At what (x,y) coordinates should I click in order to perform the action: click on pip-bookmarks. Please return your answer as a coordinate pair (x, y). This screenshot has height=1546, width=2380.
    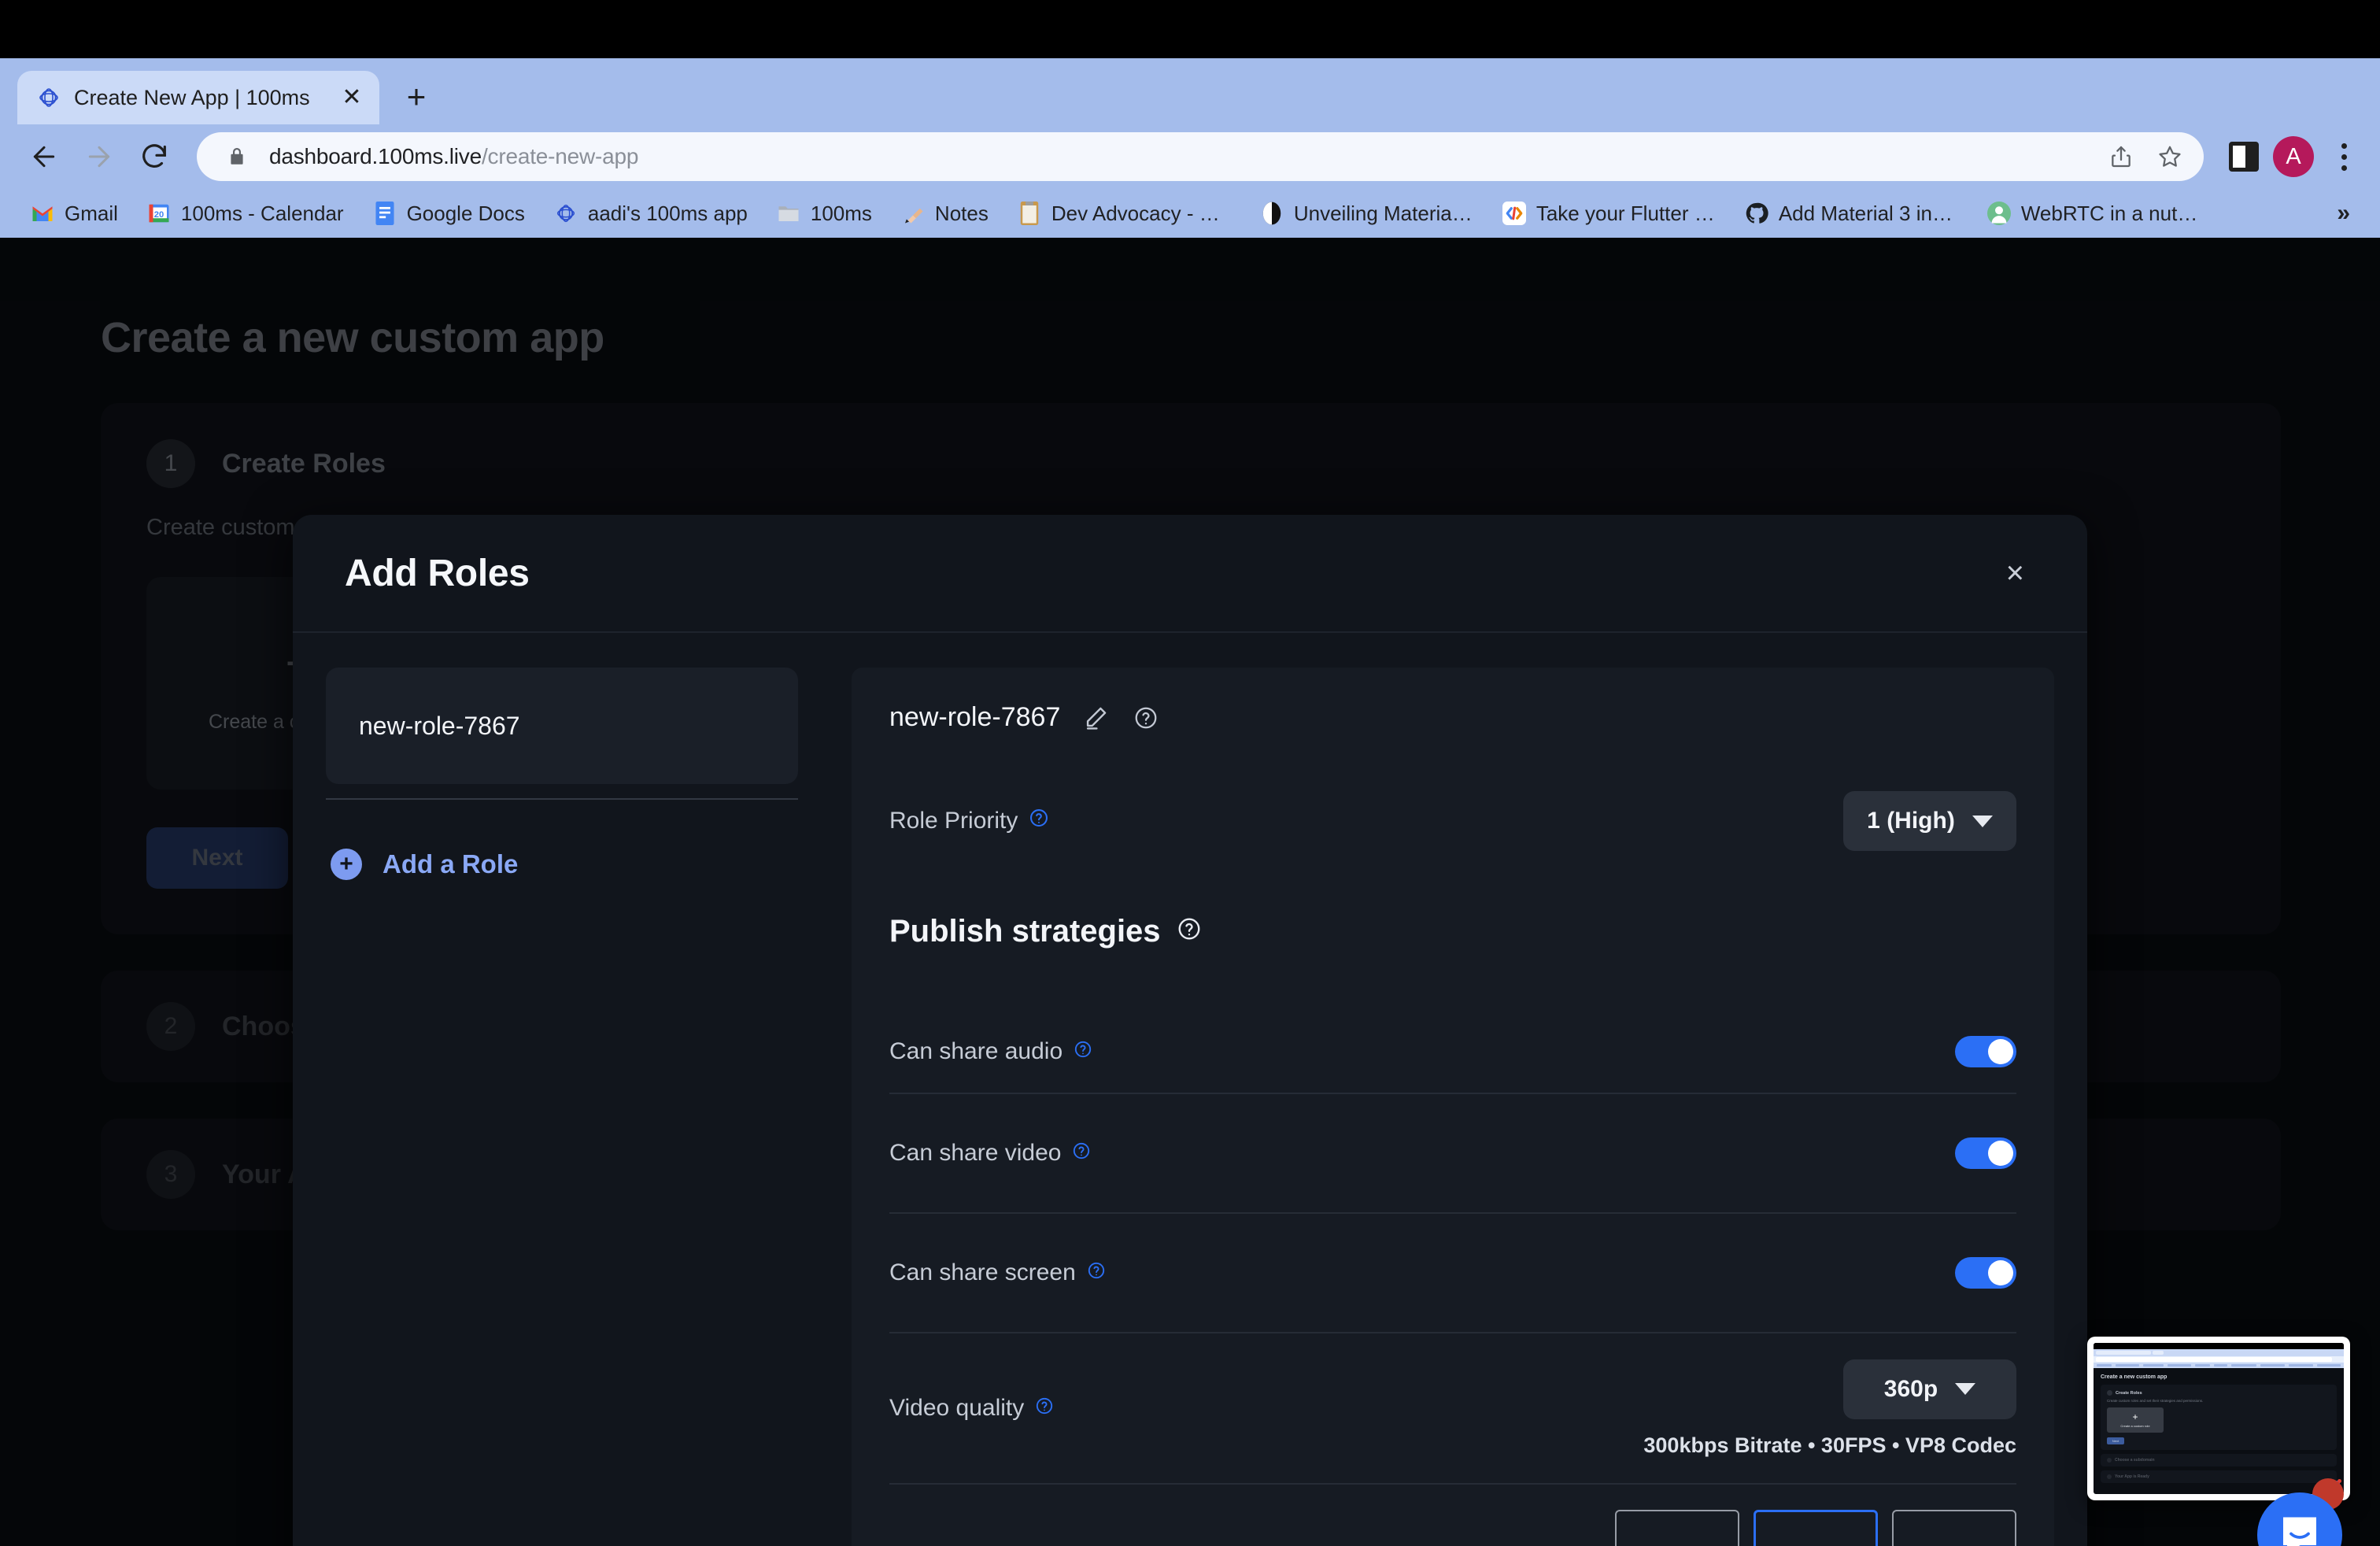
    Looking at the image, I should click on (2219, 1366).